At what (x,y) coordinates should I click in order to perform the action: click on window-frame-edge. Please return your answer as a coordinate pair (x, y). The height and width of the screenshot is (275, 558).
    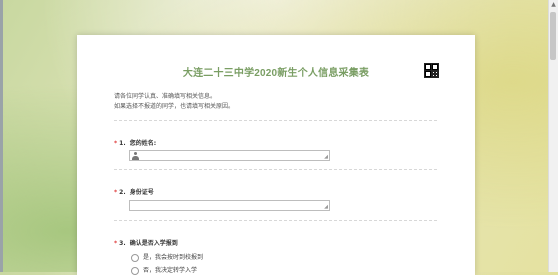
    Looking at the image, I should click on (1, 136).